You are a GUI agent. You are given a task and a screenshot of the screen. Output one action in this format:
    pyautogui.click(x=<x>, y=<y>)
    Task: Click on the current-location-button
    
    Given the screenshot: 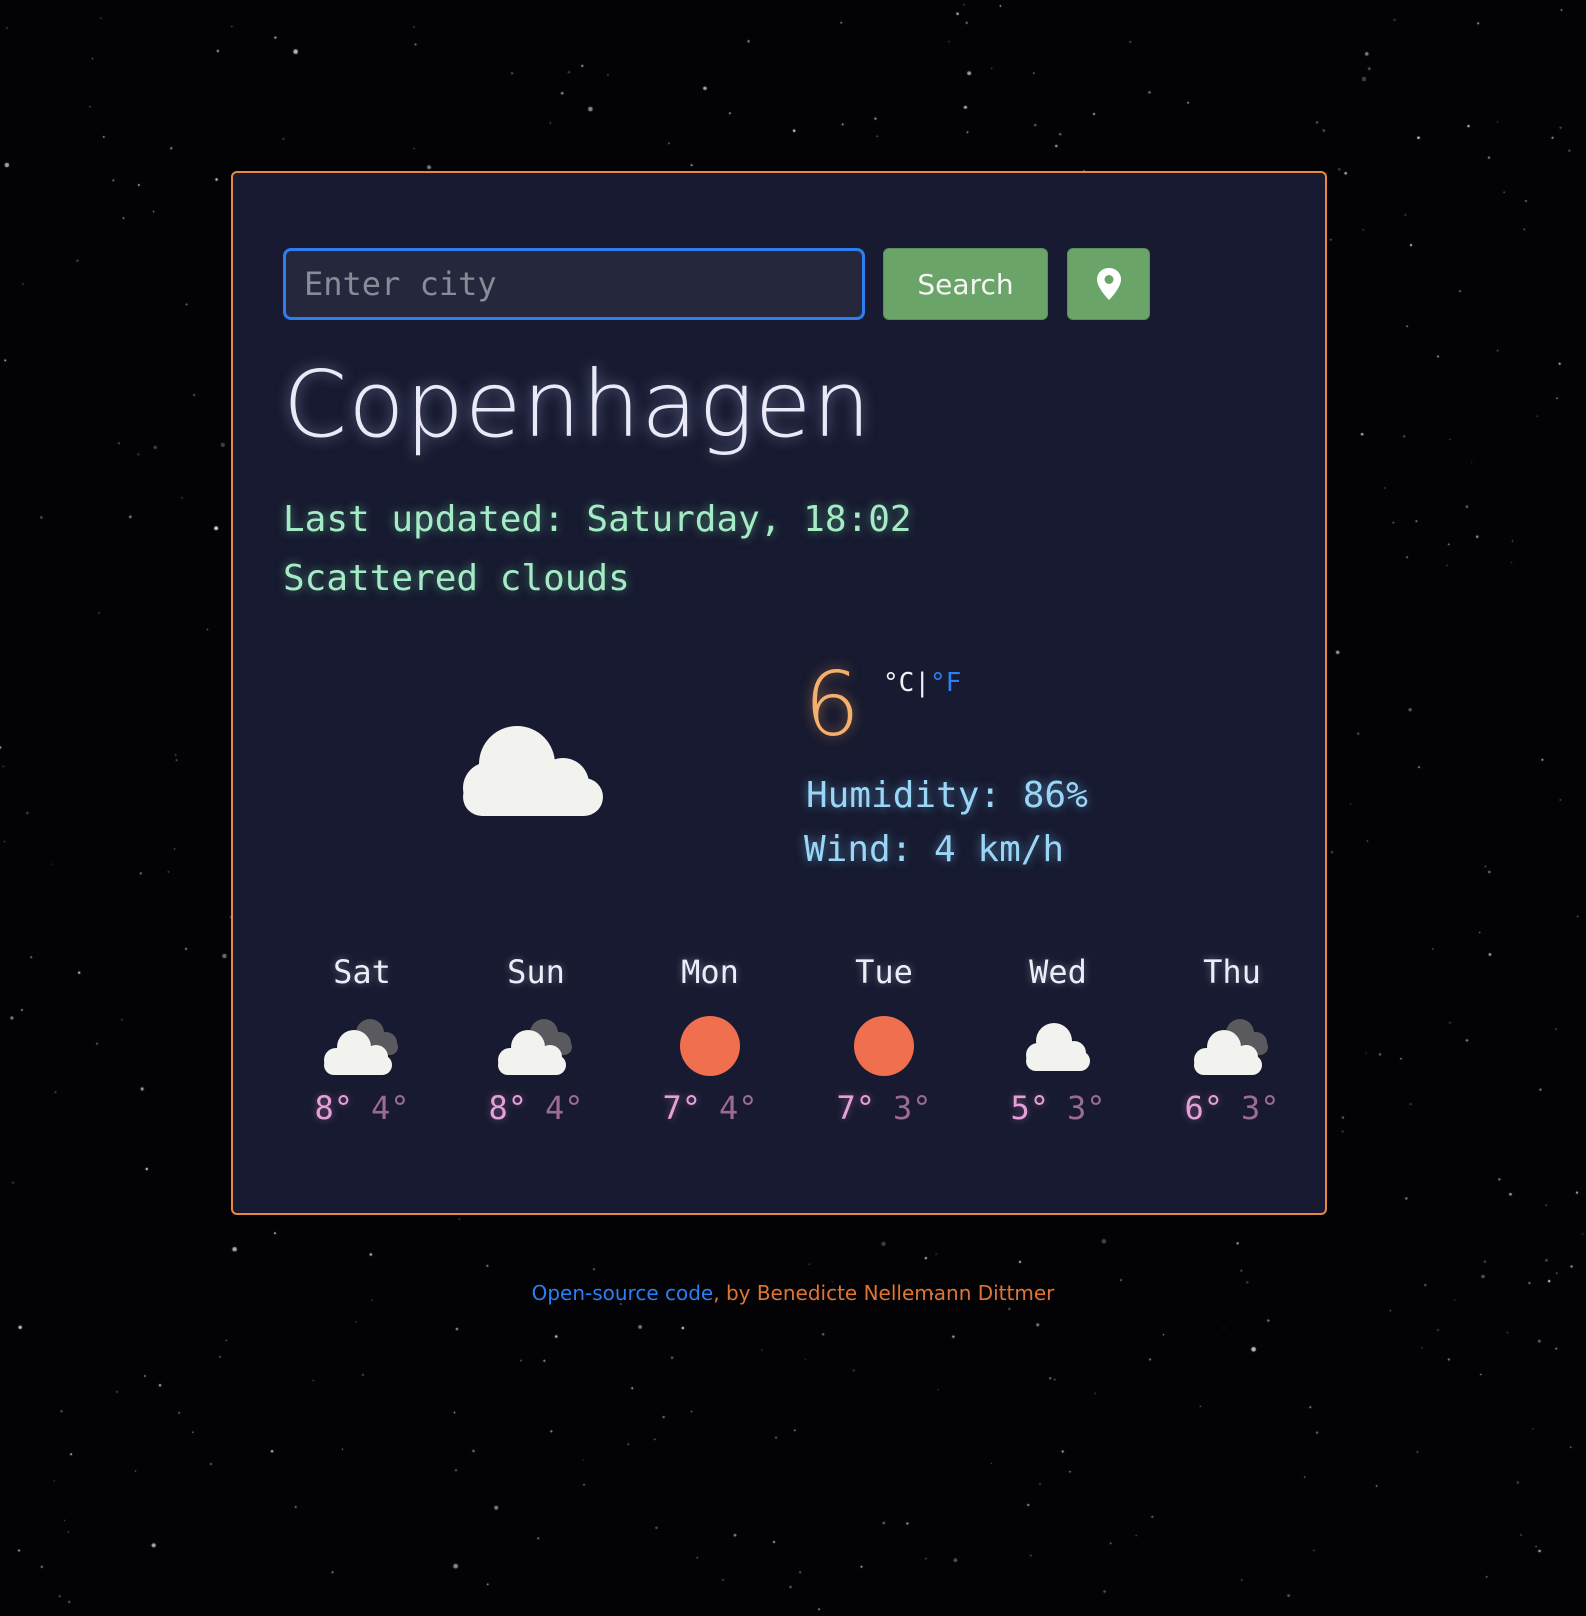 What is the action you would take?
    pyautogui.click(x=1108, y=284)
    